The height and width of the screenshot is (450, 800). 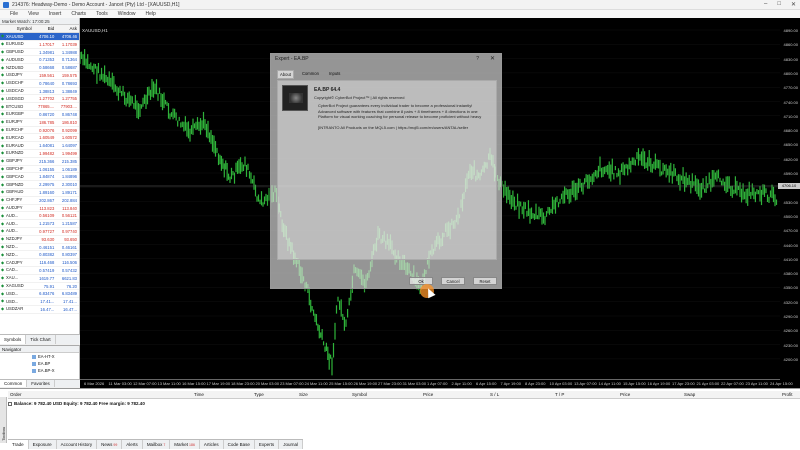 I want to click on column-header: Type, so click(x=259, y=394).